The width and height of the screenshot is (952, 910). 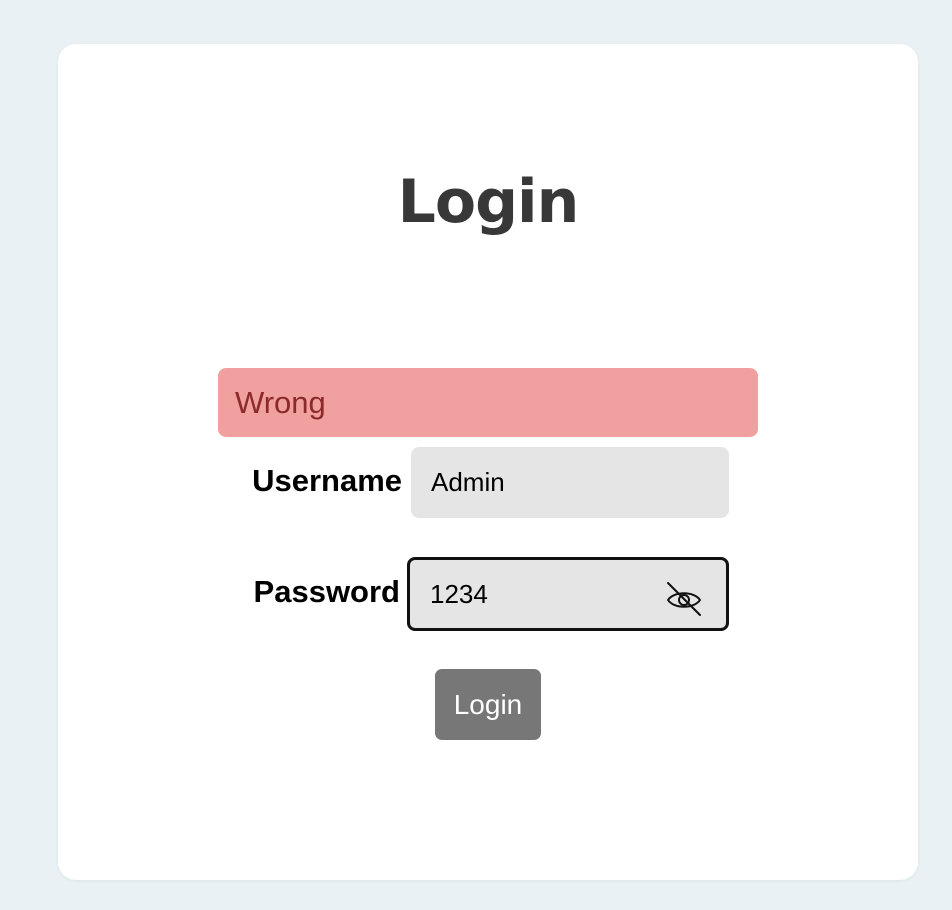 What do you see at coordinates (684, 595) in the screenshot?
I see `eye-off-icon` at bounding box center [684, 595].